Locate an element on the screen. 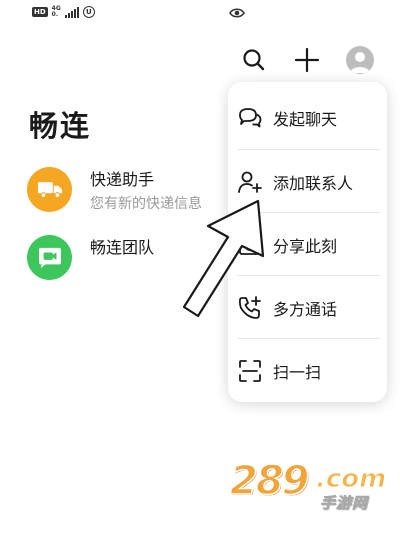  search-icon is located at coordinates (254, 60).